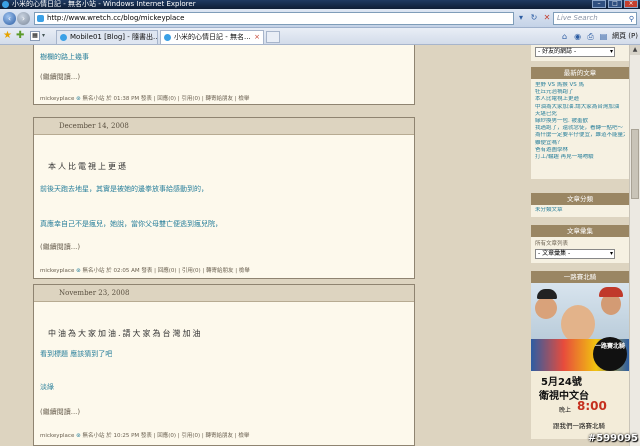  Describe the element at coordinates (580, 150) in the screenshot. I see `latest-item: 爸有遊圖學林` at that location.